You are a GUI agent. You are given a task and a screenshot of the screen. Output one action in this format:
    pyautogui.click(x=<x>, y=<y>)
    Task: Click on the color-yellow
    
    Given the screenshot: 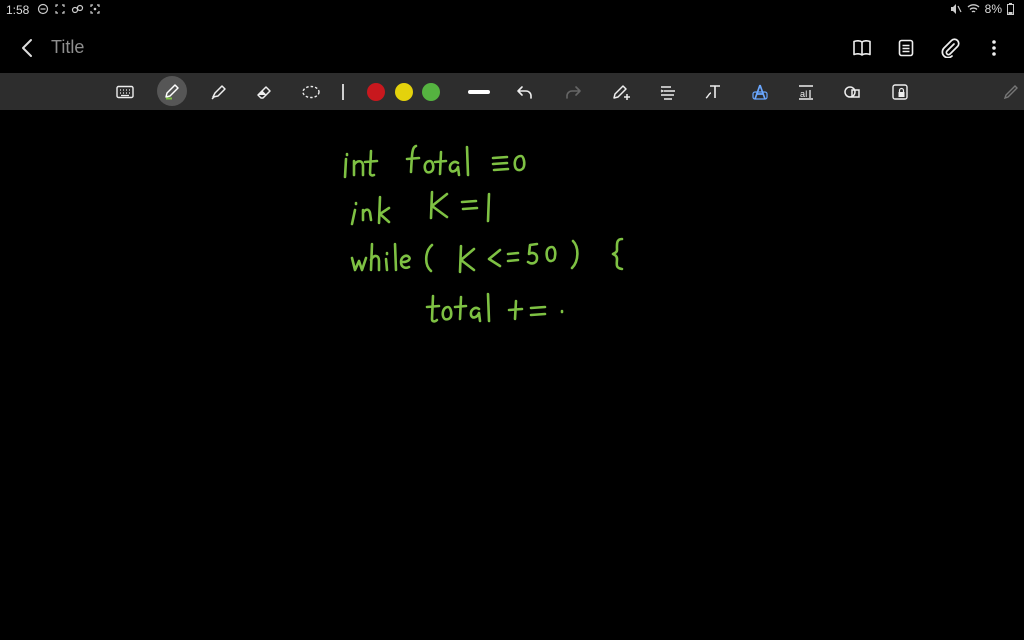 What is the action you would take?
    pyautogui.click(x=404, y=92)
    